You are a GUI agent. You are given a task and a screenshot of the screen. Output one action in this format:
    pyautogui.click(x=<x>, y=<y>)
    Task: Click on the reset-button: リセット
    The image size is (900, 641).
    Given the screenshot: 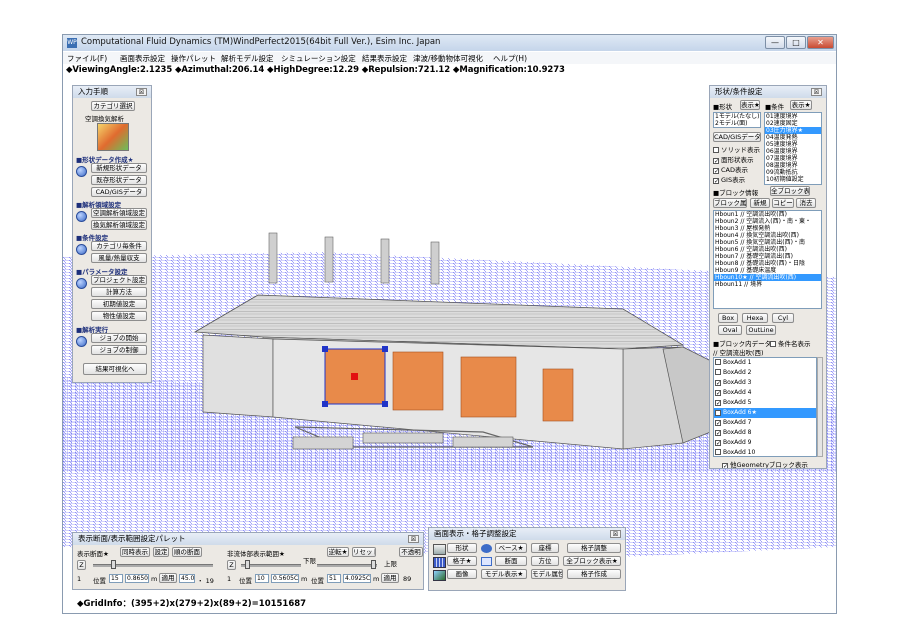 What is the action you would take?
    pyautogui.click(x=364, y=552)
    